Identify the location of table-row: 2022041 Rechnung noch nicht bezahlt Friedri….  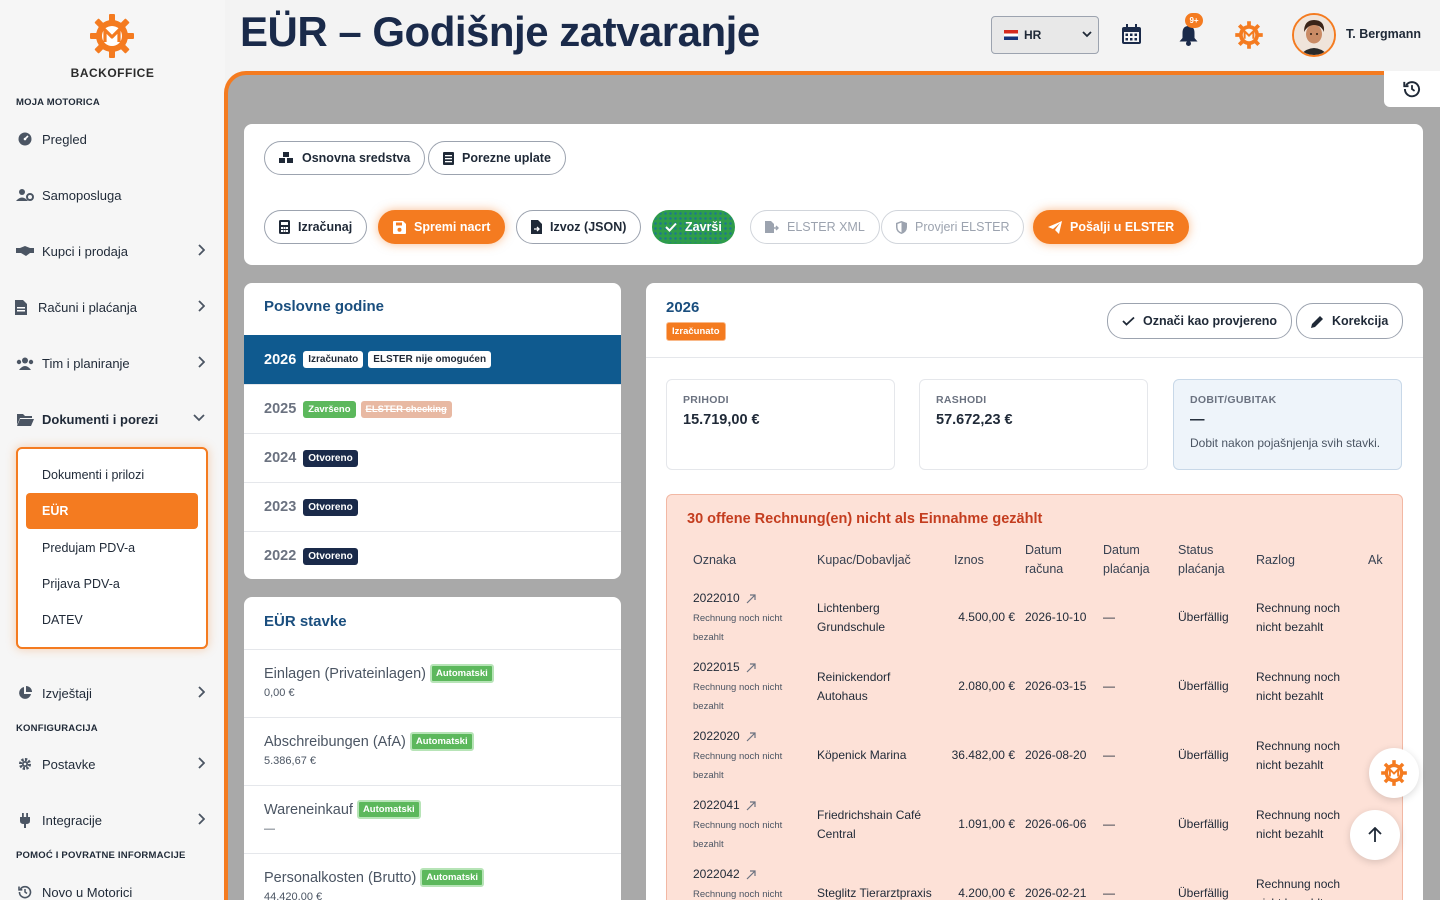
(1034, 830).